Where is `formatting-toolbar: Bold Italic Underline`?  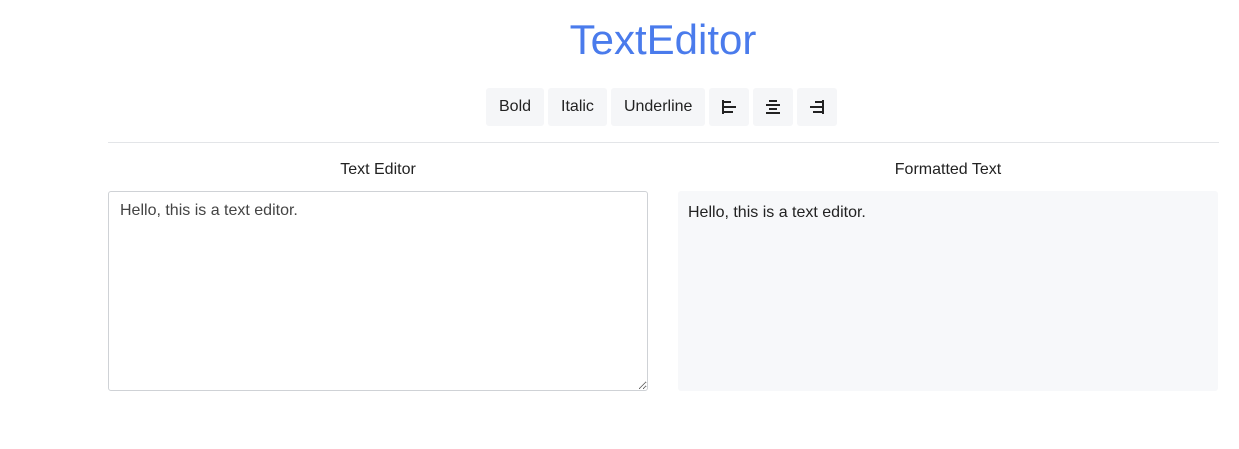 formatting-toolbar: Bold Italic Underline is located at coordinates (662, 107).